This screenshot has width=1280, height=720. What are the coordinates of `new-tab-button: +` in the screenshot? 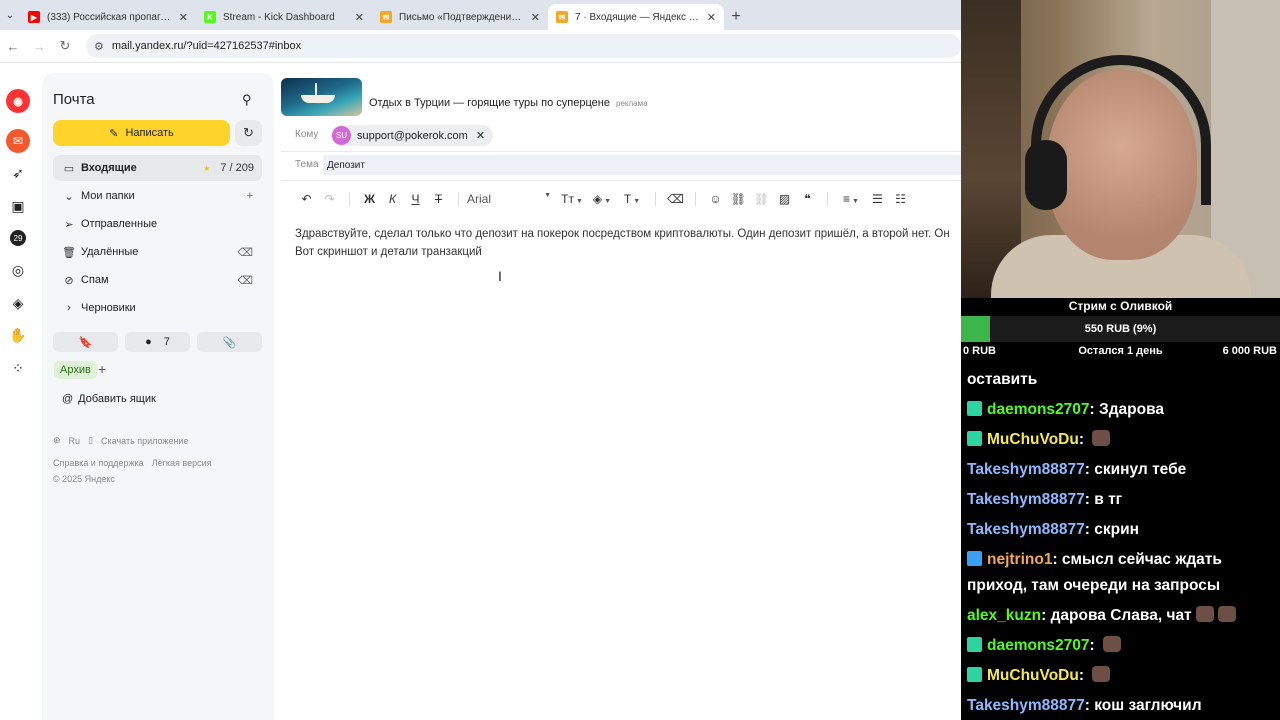 It's located at (736, 17).